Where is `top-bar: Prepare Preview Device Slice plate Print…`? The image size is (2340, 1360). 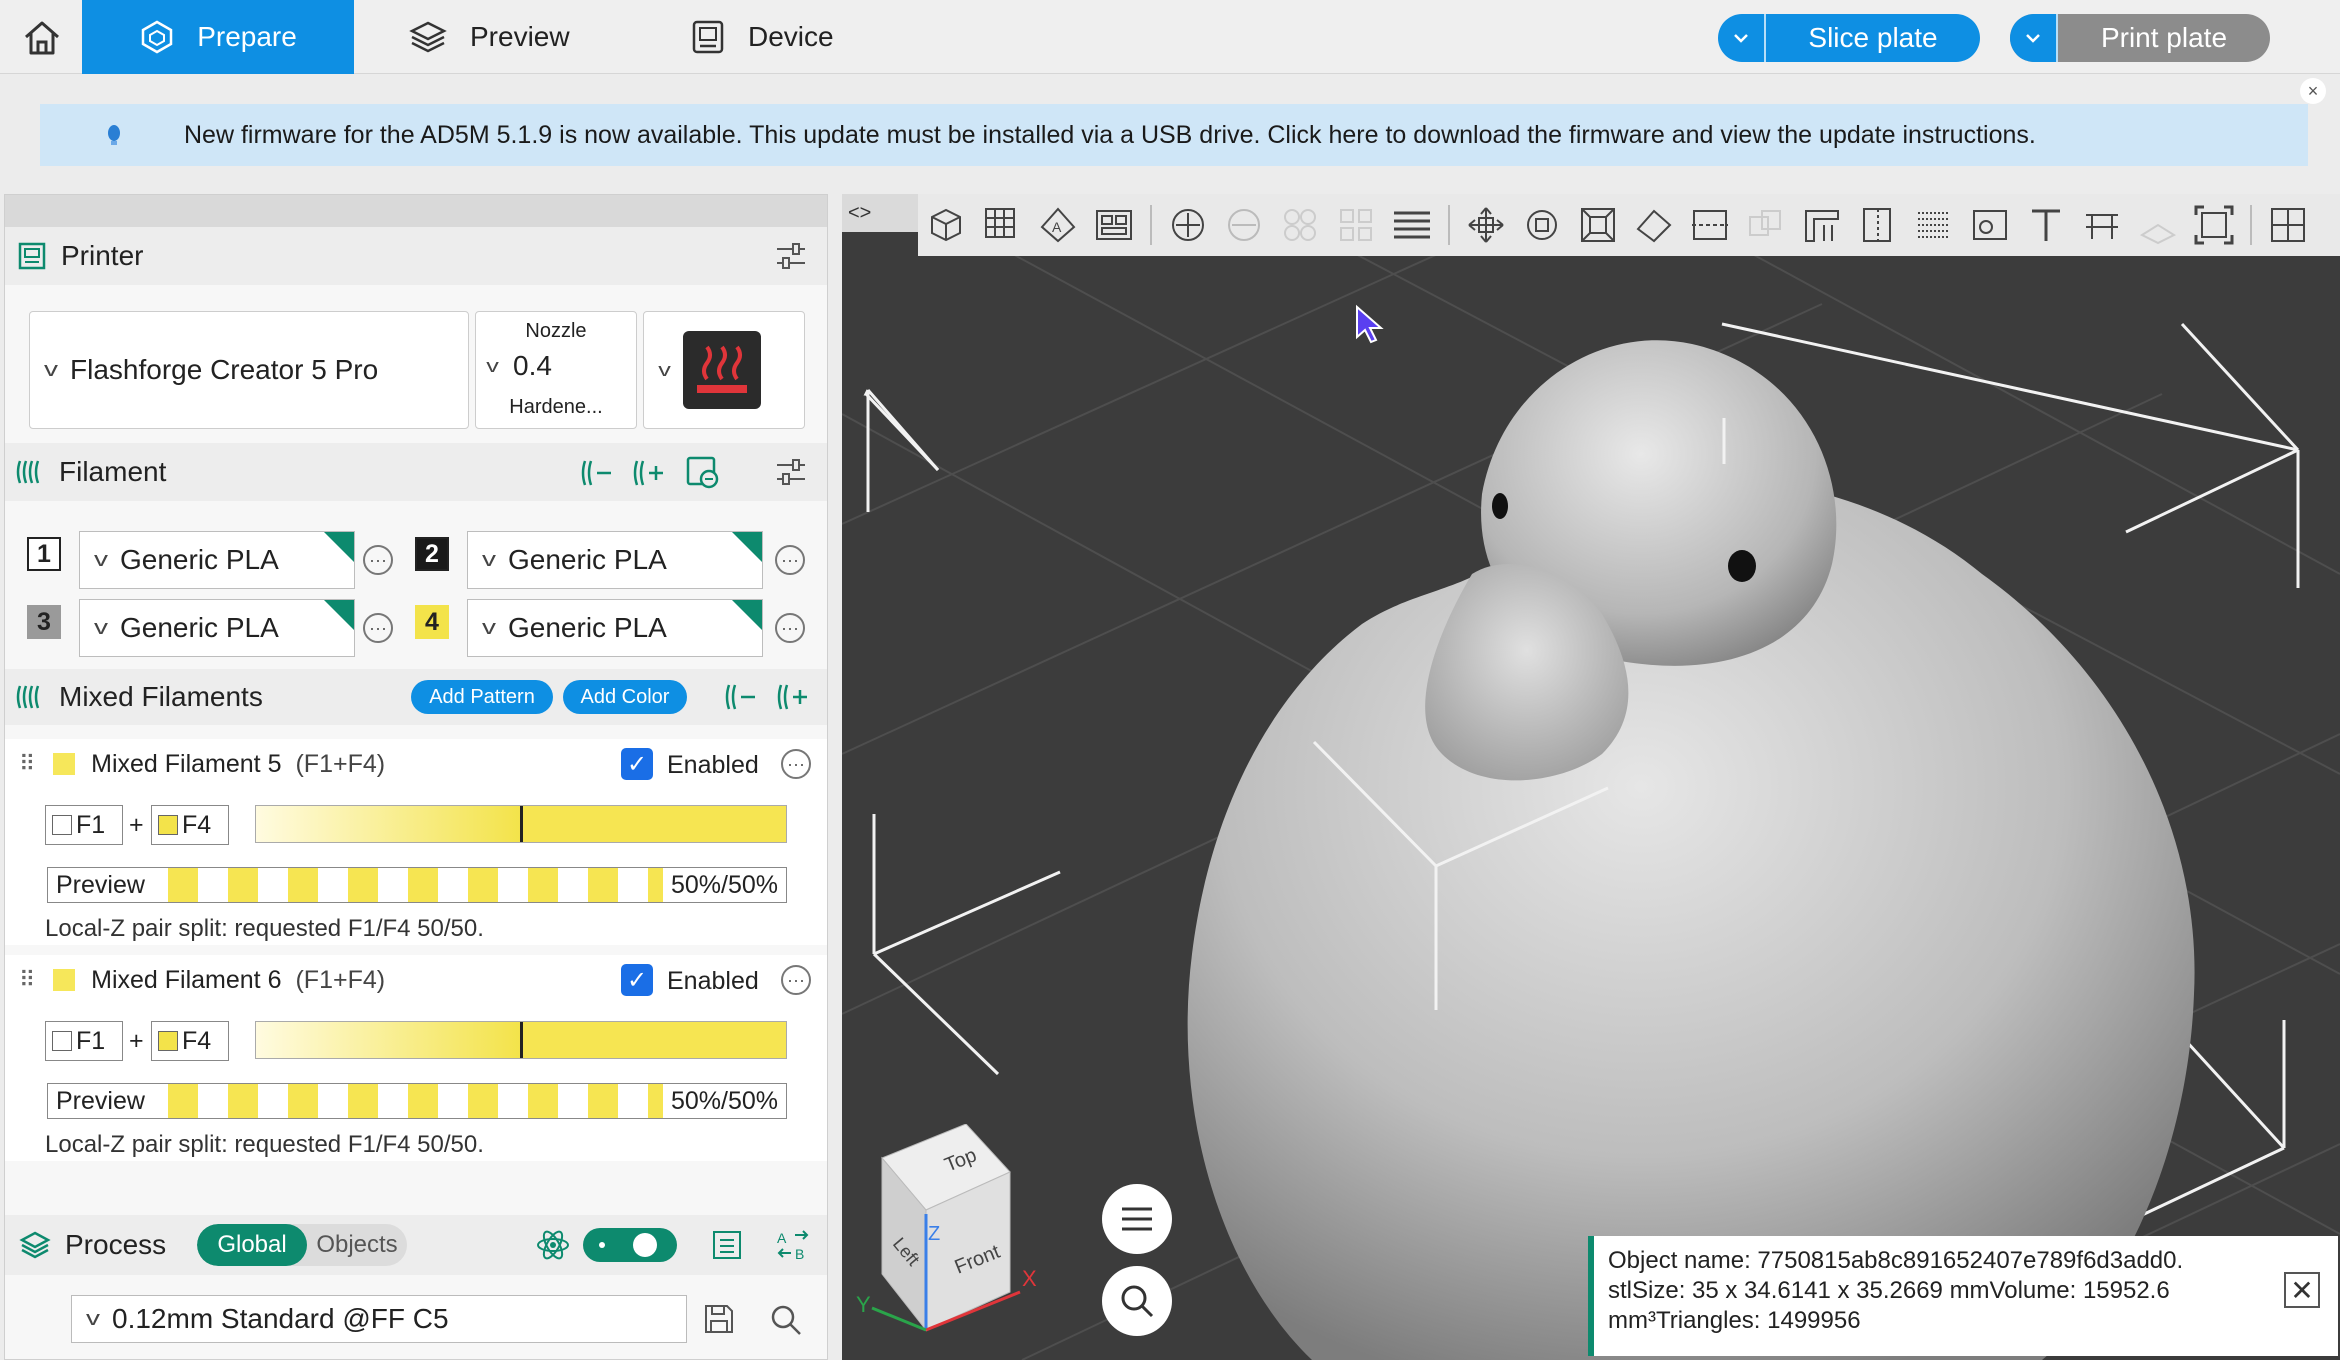 top-bar: Prepare Preview Device Slice plate Print… is located at coordinates (1170, 37).